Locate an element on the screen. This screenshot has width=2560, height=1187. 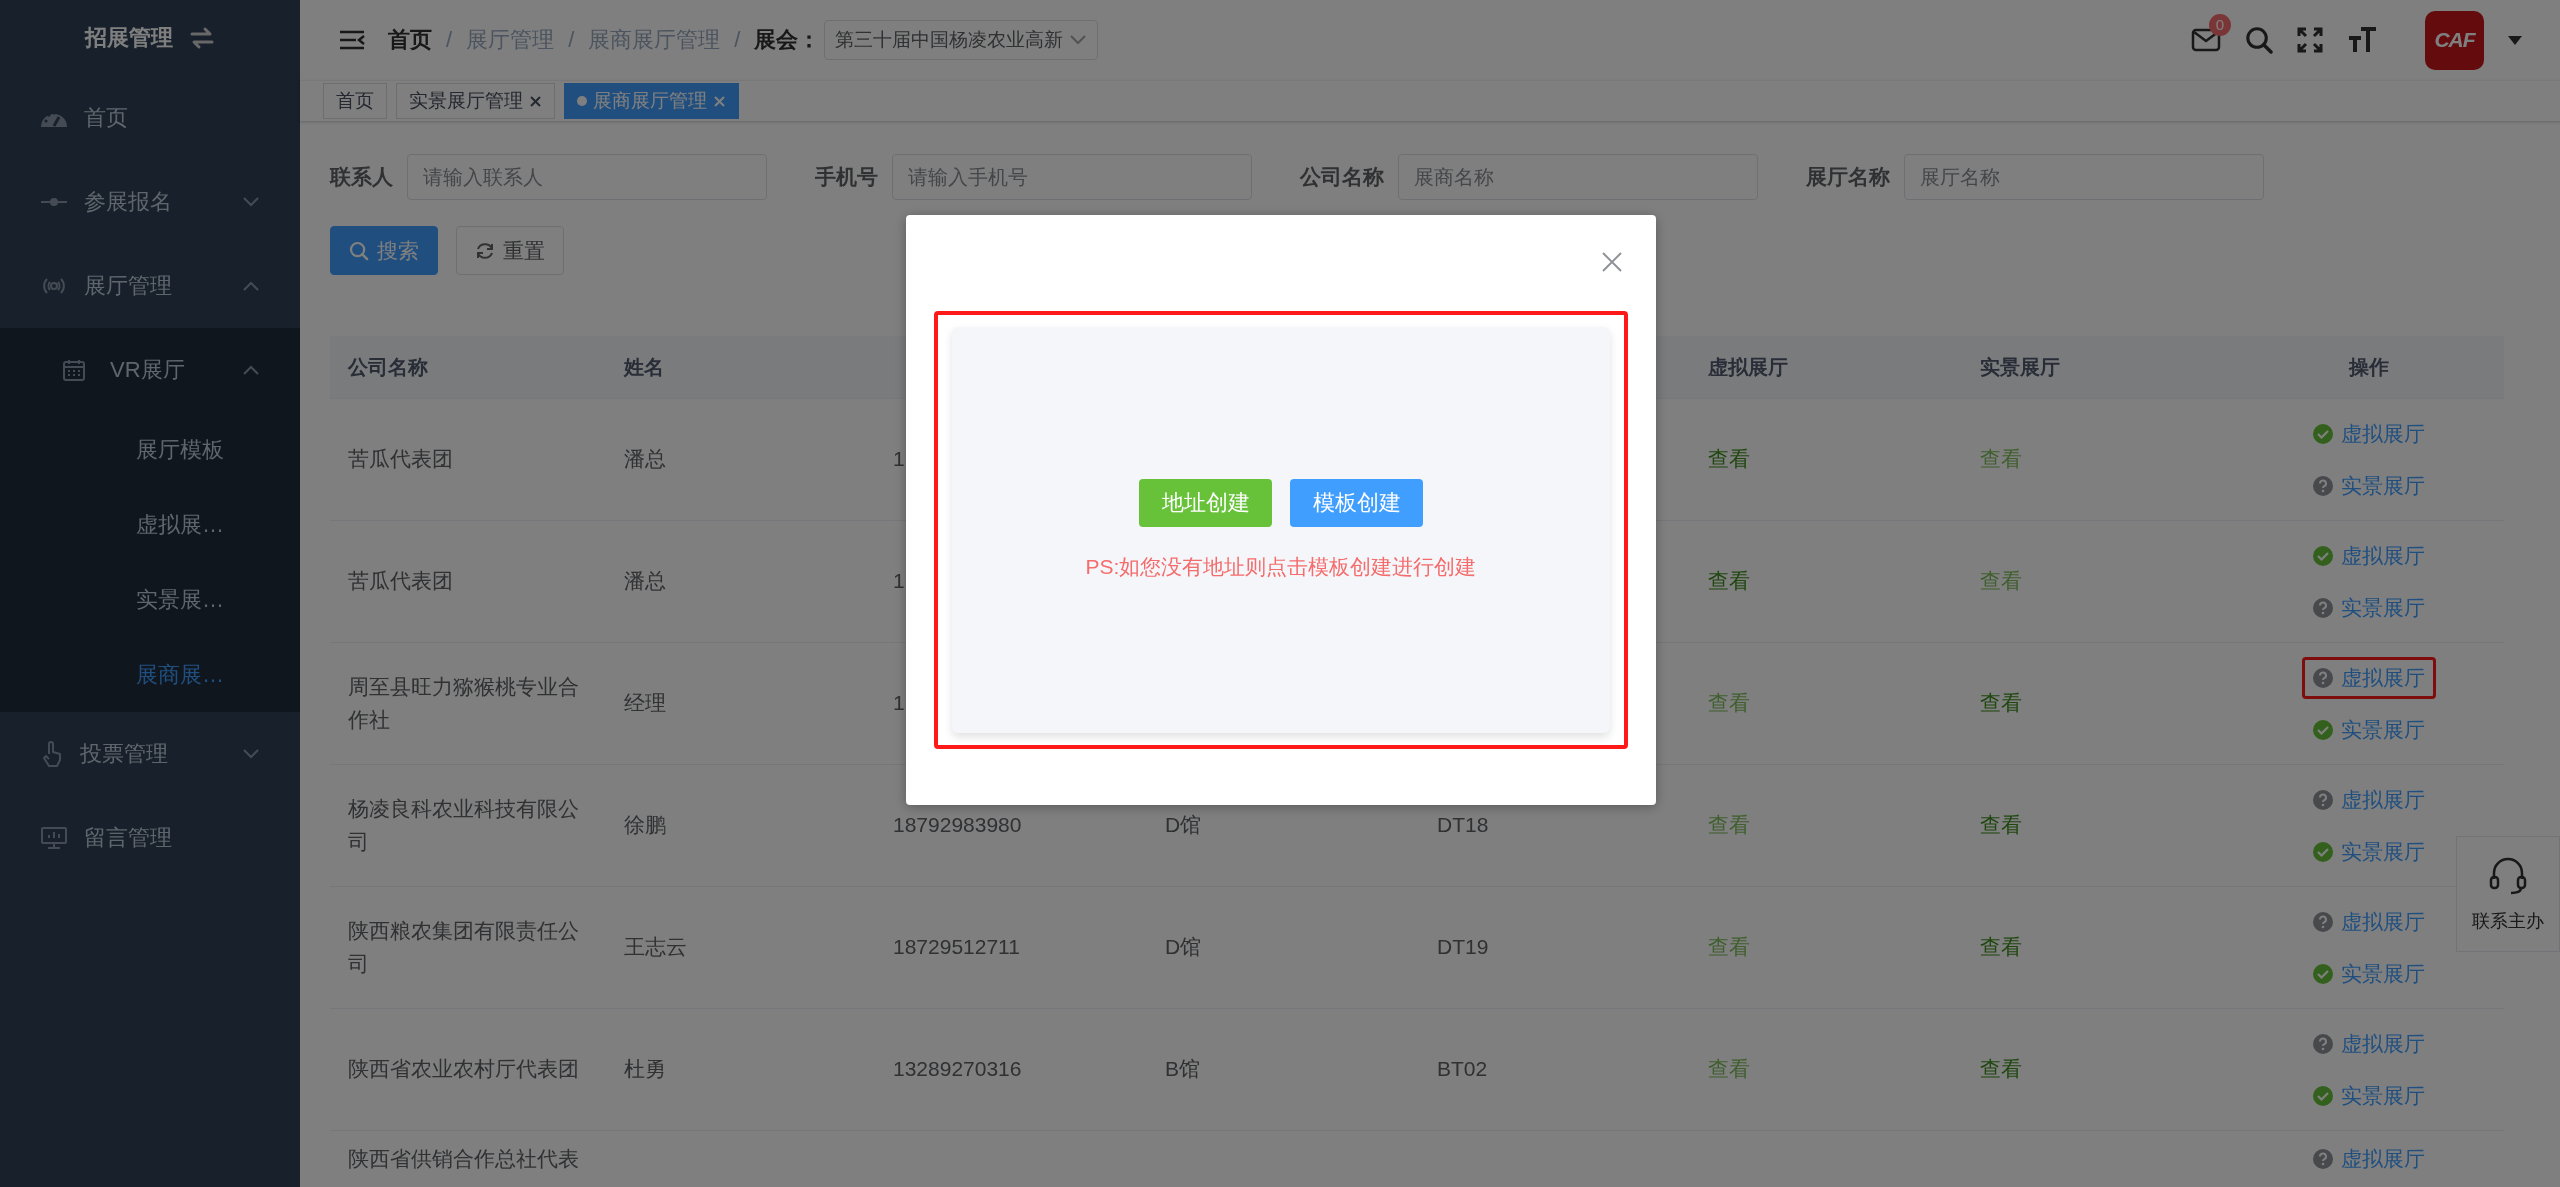
input-field: 展商名称 is located at coordinates (1578, 177).